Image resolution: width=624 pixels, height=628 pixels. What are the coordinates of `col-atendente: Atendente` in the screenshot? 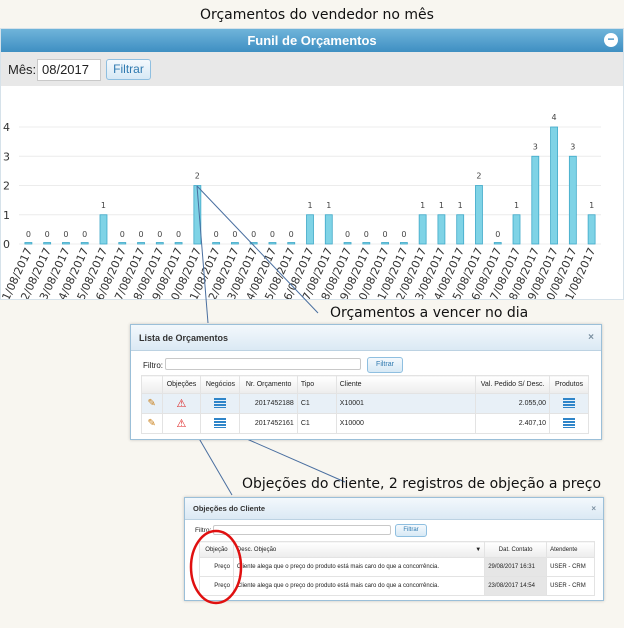 It's located at (570, 549).